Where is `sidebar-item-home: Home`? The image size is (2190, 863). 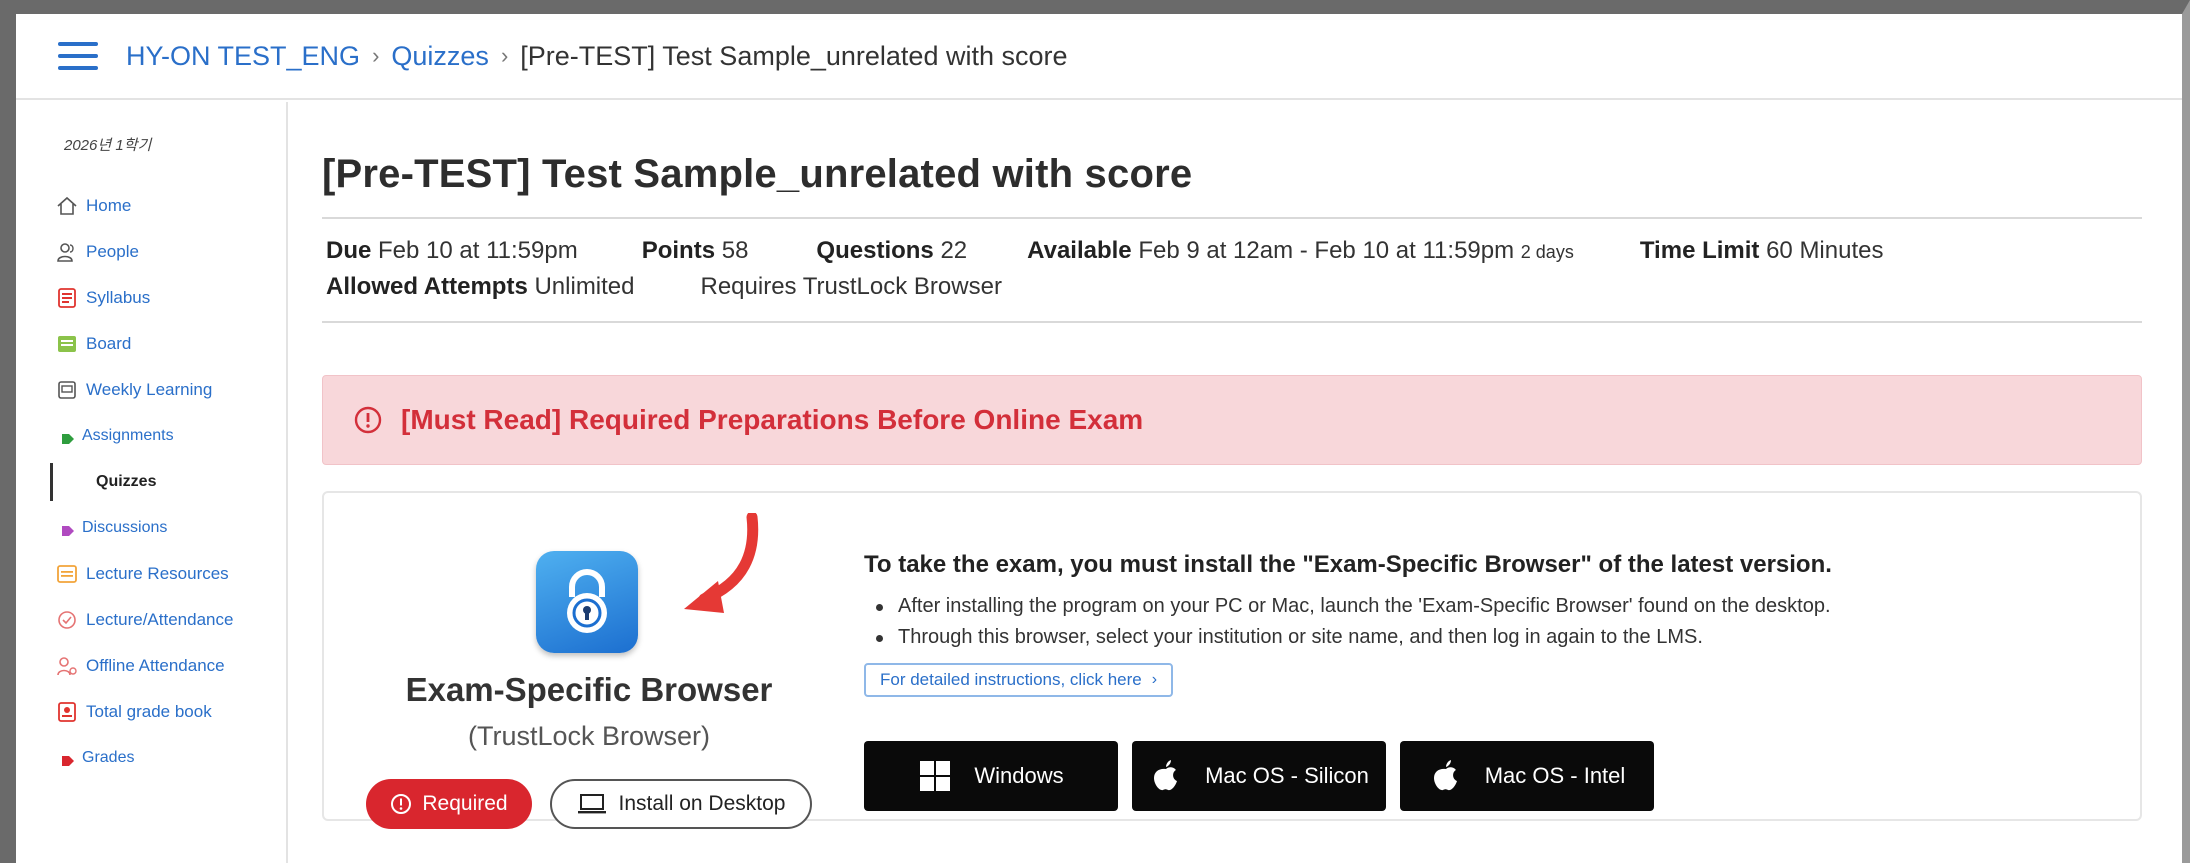
sidebar-item-home: Home is located at coordinates (151, 206).